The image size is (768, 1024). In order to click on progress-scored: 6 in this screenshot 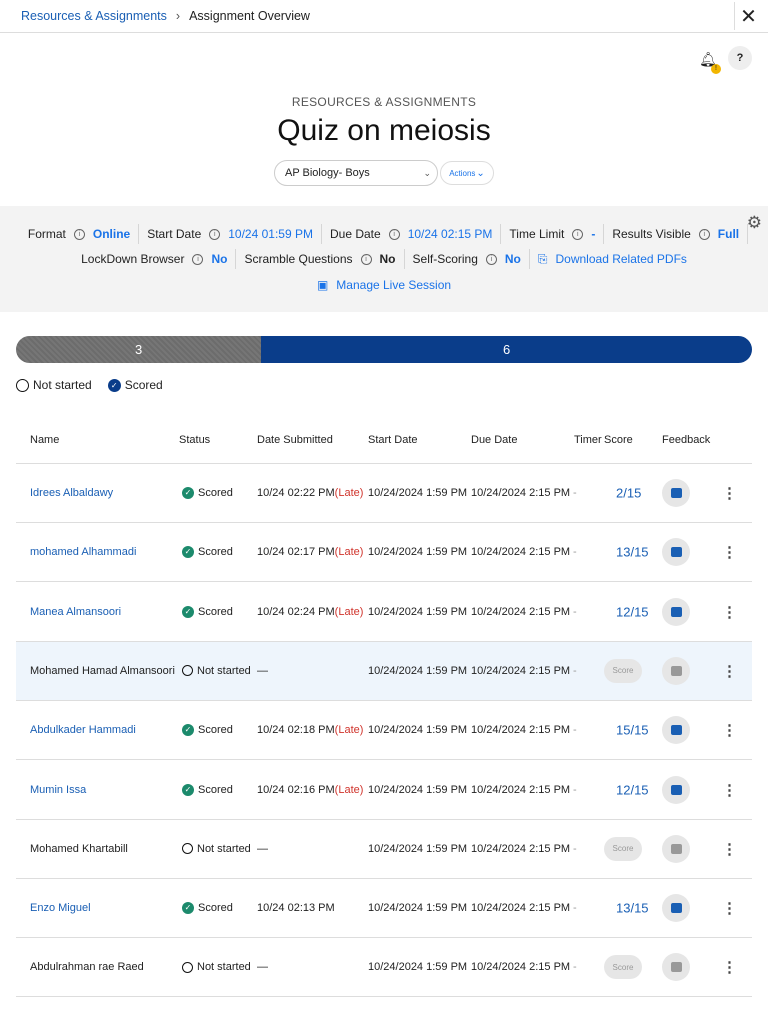, I will do `click(506, 349)`.